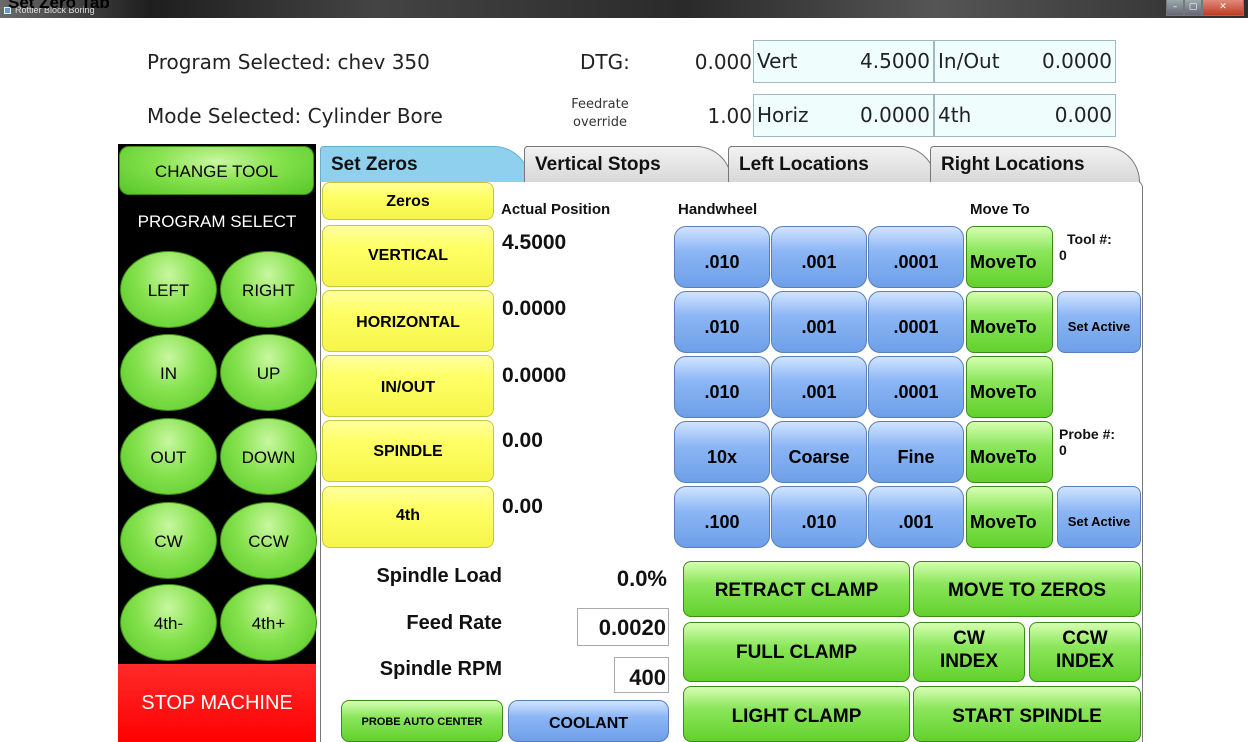  I want to click on feed-rate-input: 0.0020, so click(623, 627).